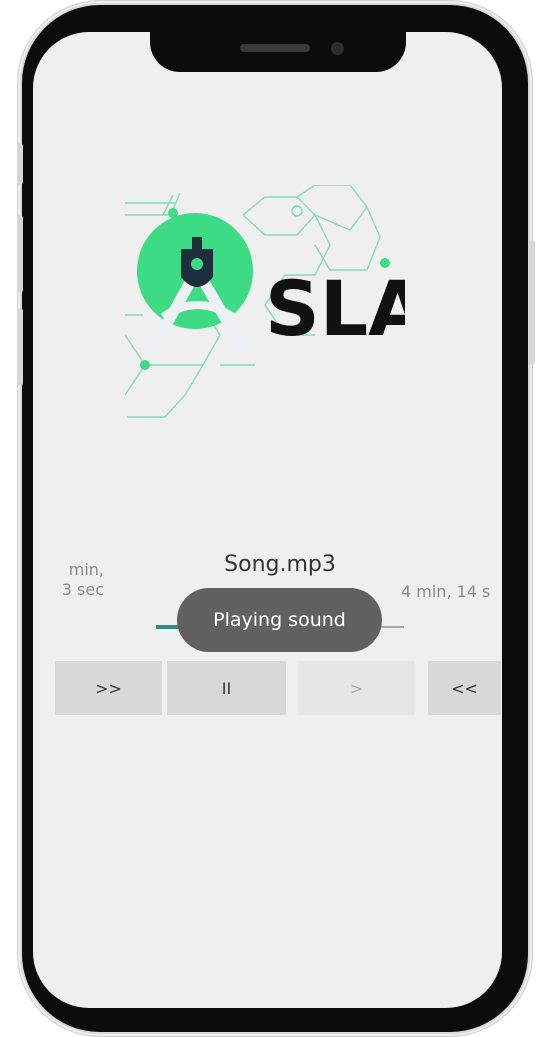 This screenshot has height=1037, width=542. Describe the element at coordinates (532, 302) in the screenshot. I see `side-button-power` at that location.